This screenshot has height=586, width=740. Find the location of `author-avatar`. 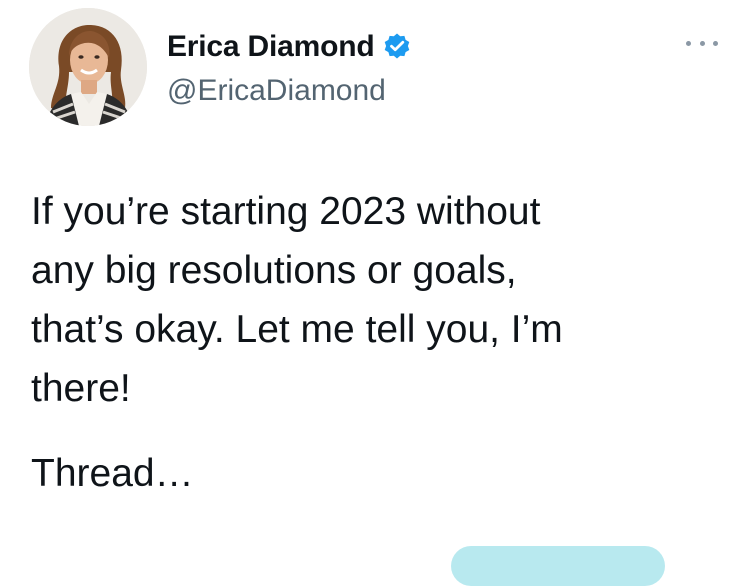

author-avatar is located at coordinates (88, 67).